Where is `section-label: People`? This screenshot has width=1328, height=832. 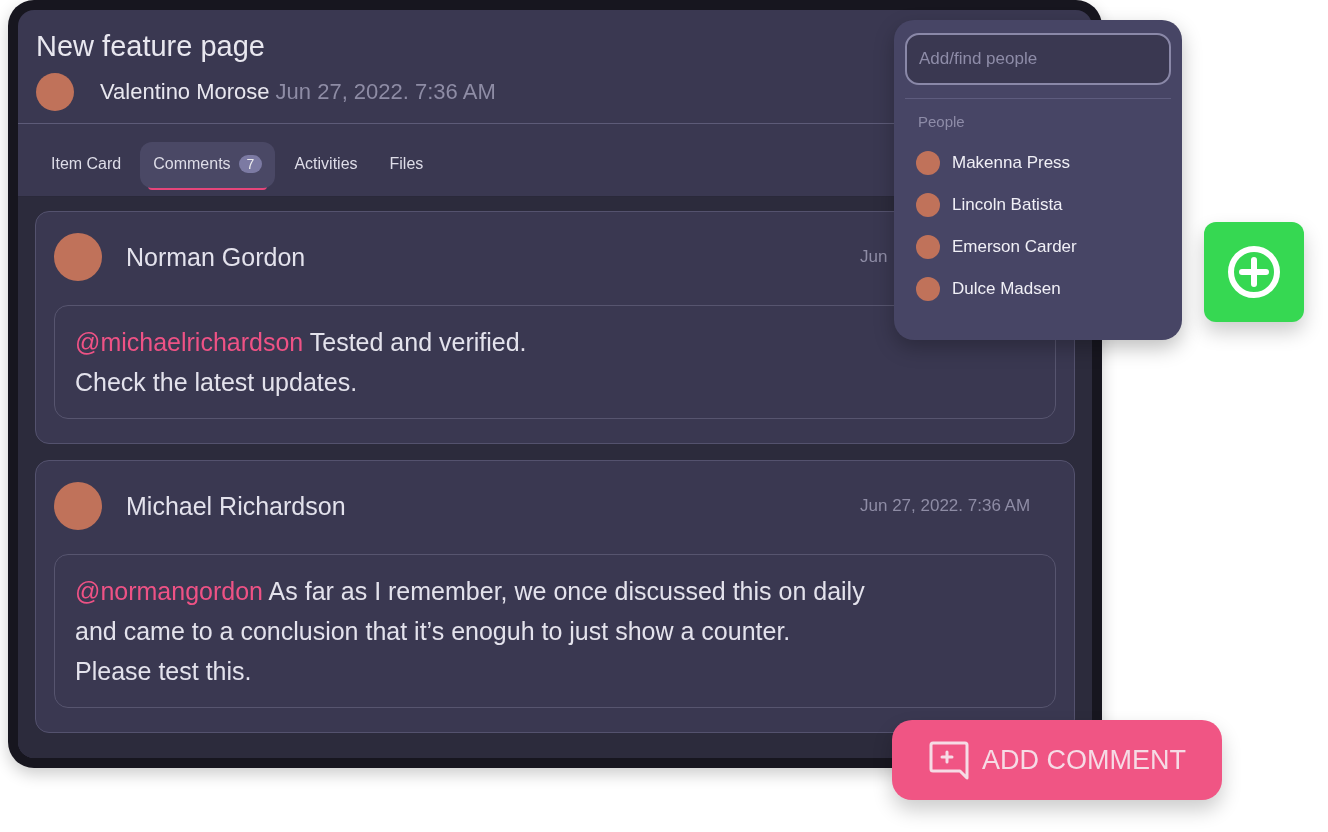 section-label: People is located at coordinates (941, 121).